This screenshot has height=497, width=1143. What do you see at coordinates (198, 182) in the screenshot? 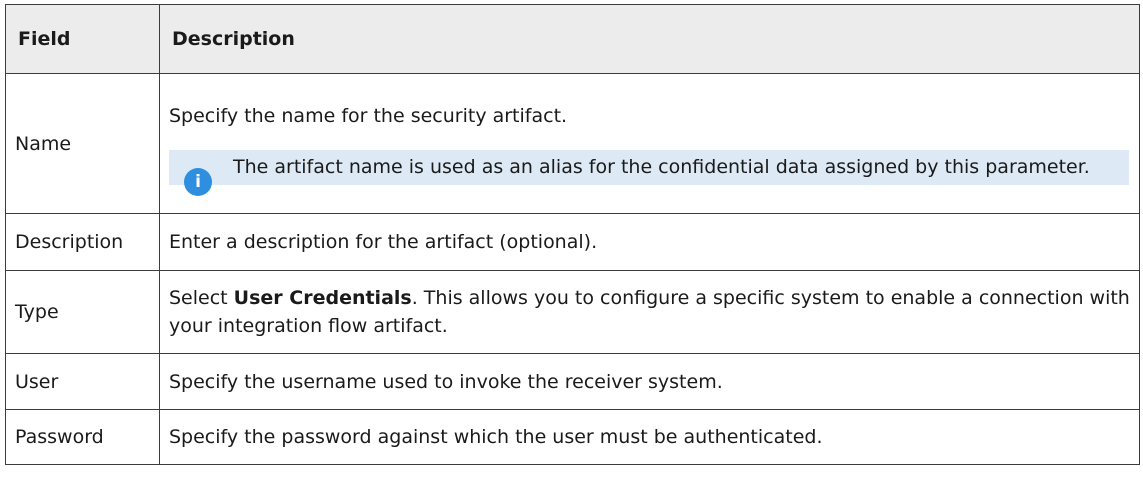
I see `info-icon: i` at bounding box center [198, 182].